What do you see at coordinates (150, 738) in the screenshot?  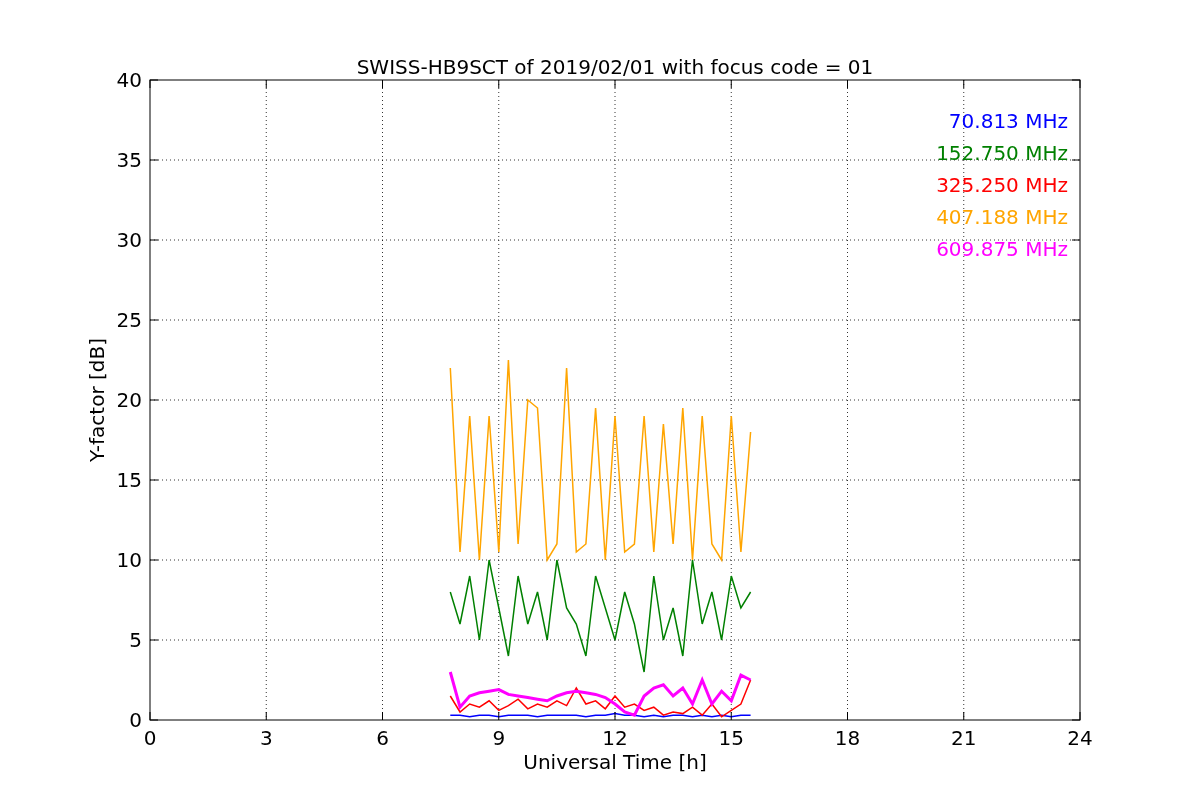 I see `x-tick-label: 0` at bounding box center [150, 738].